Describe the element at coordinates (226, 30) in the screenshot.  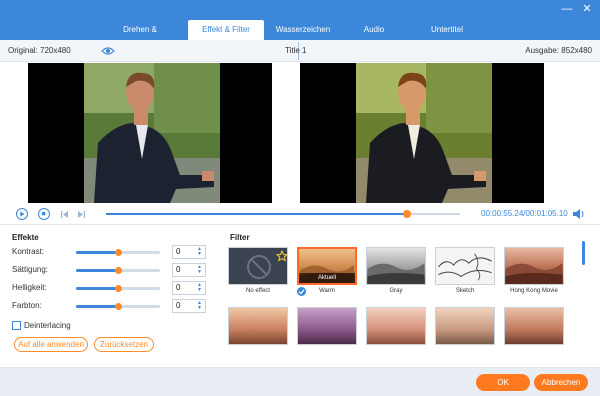
I see `tab-effect-filter: Effekt & Filter` at that location.